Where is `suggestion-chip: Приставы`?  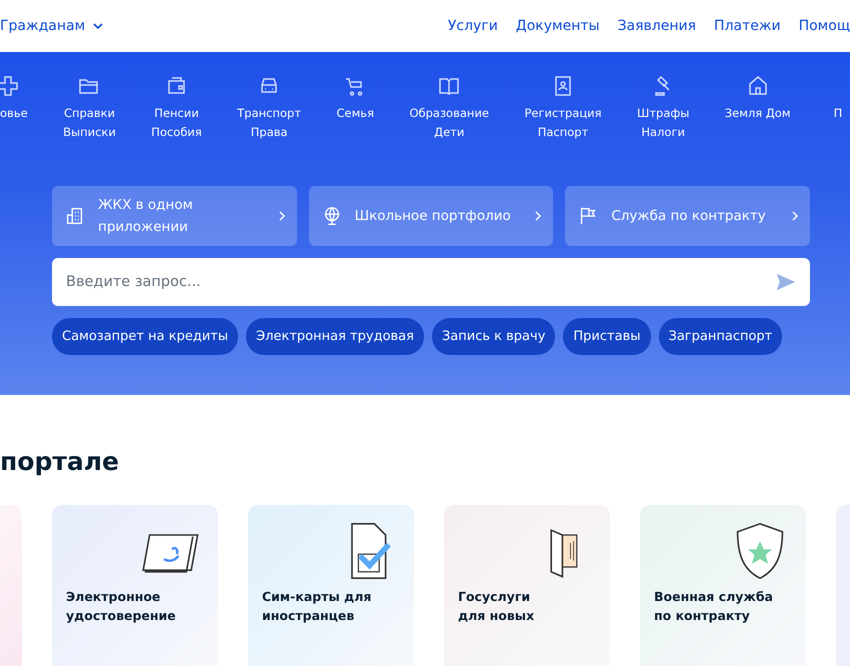
suggestion-chip: Приставы is located at coordinates (606, 336).